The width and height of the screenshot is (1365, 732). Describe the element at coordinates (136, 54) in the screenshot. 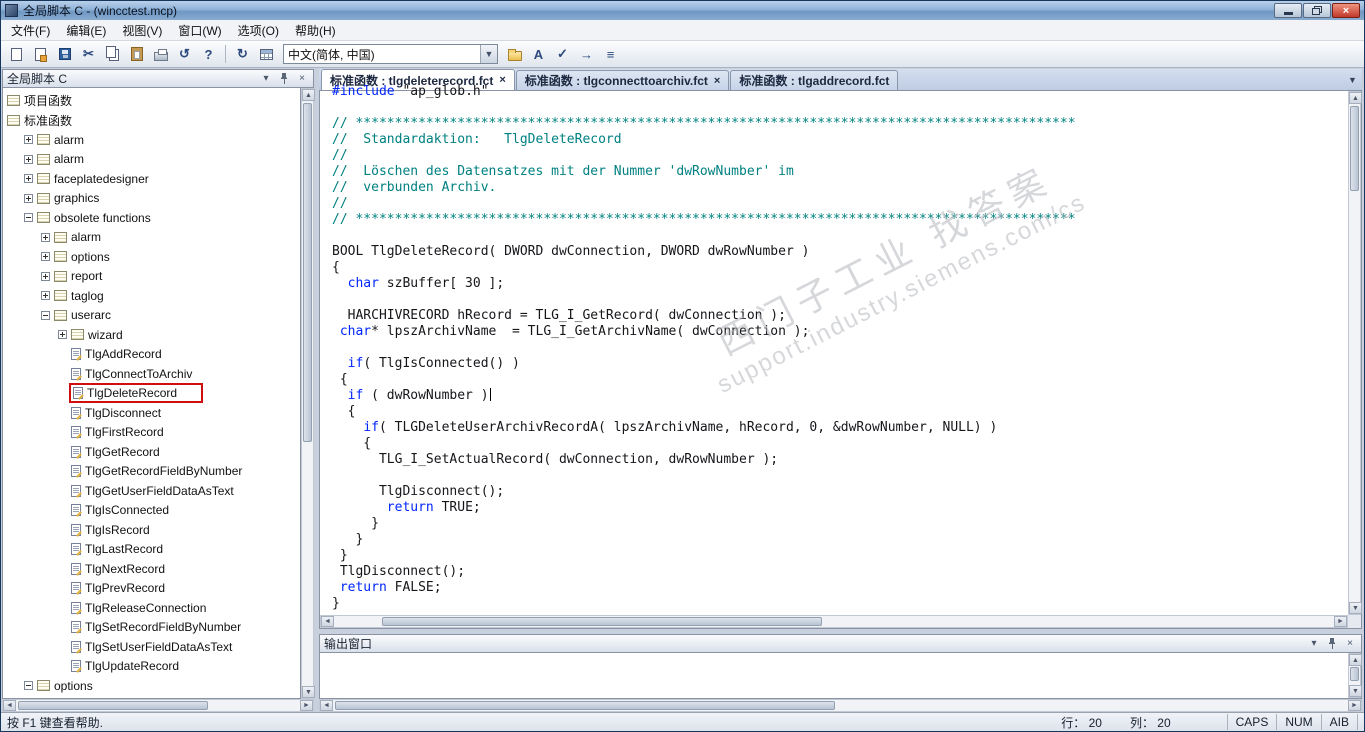

I see `paste-button` at that location.